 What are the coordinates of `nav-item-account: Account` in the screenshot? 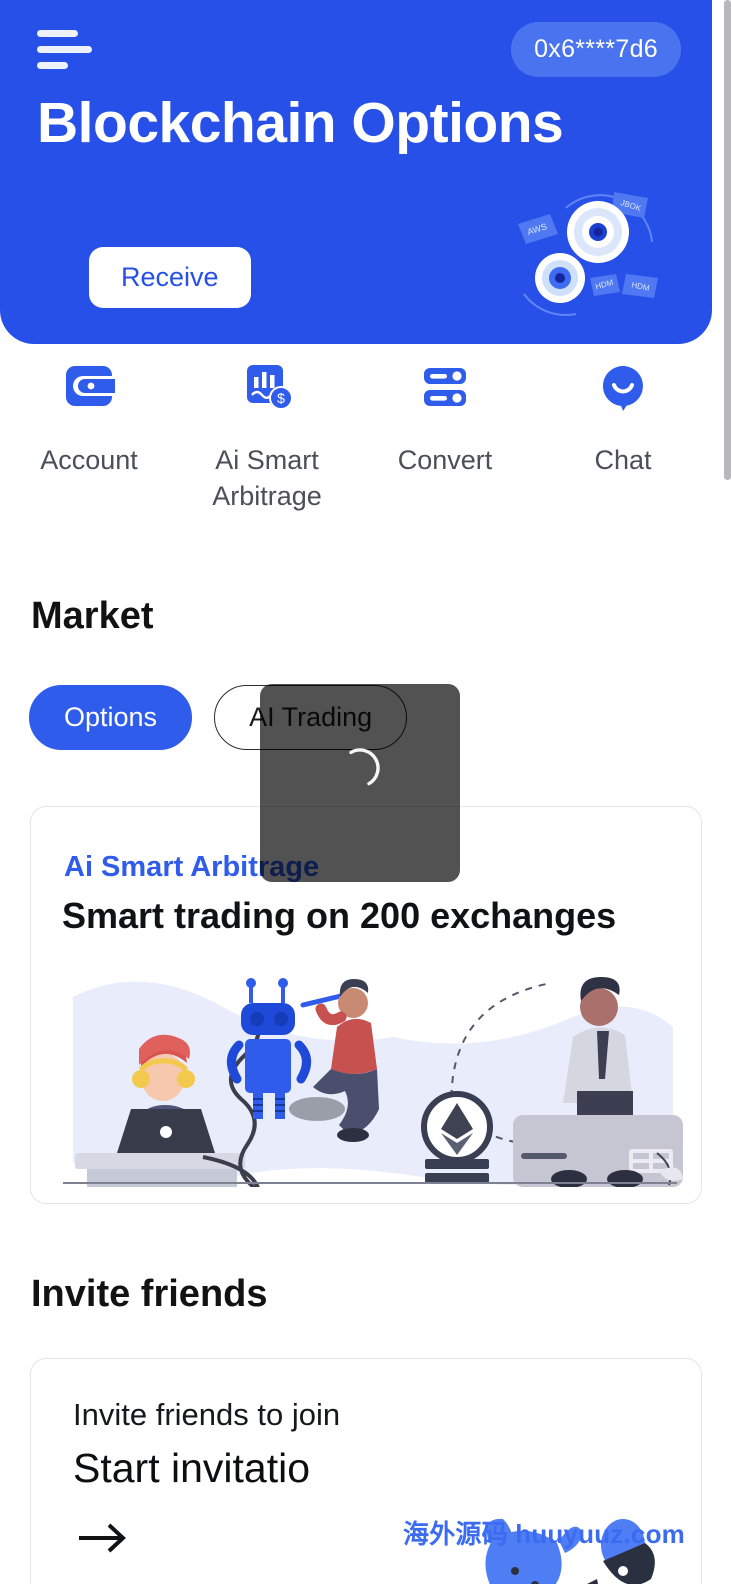 It's located at (89, 437).